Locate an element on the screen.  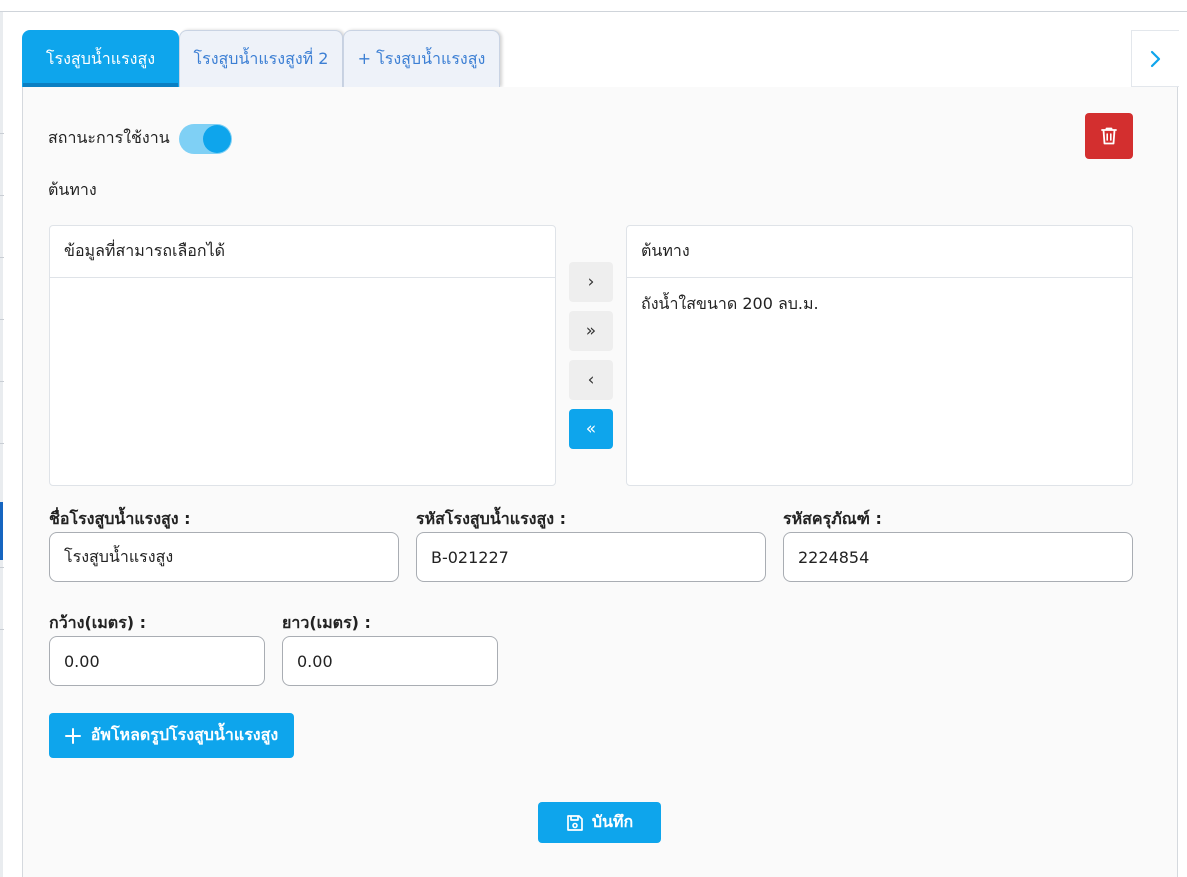
upload-photo-button: อัพโหลดรูปโรงสูบน้ำแรงสูง is located at coordinates (171, 735).